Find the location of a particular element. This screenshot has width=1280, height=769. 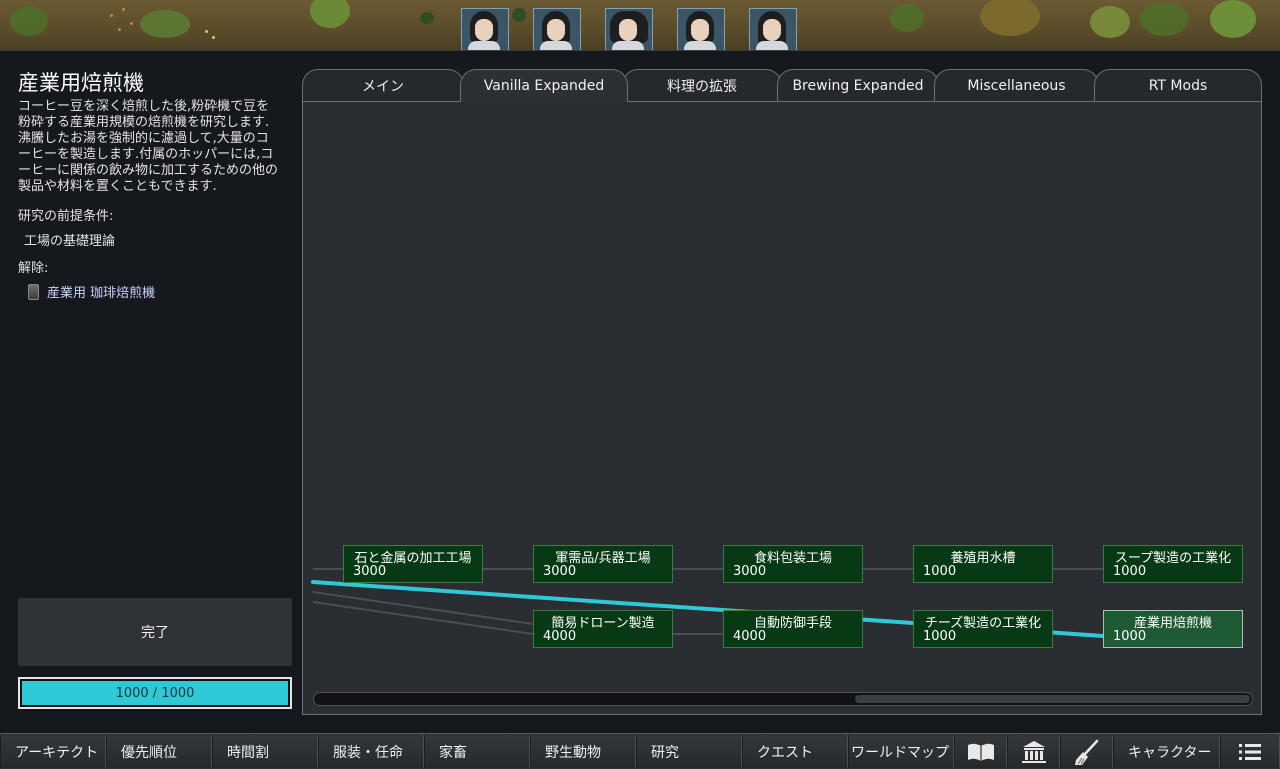

assign-button: 服装・任命 is located at coordinates (371, 751).